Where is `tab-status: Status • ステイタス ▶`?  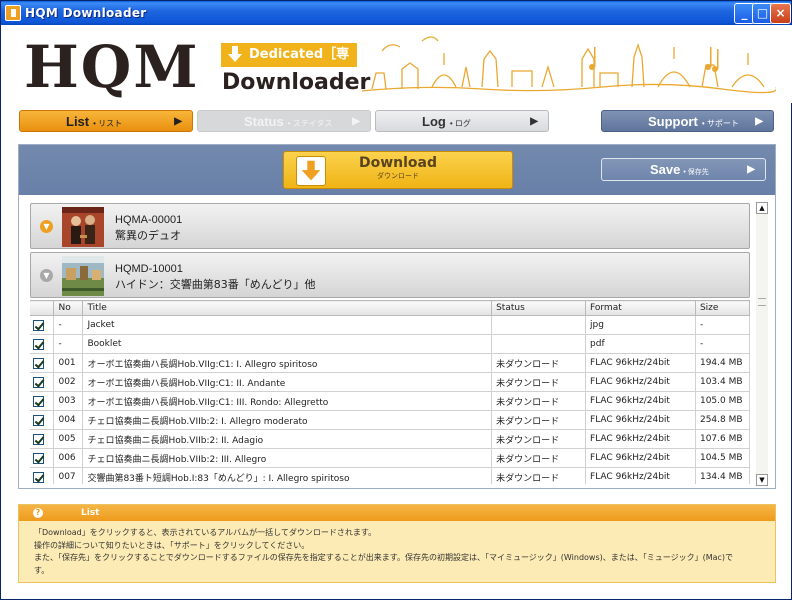 tab-status: Status • ステイタス ▶ is located at coordinates (284, 121).